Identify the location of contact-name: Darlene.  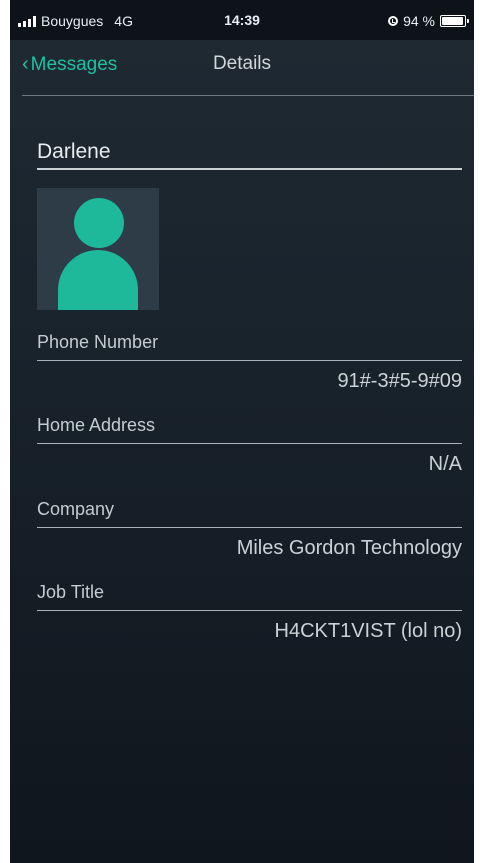
(74, 151).